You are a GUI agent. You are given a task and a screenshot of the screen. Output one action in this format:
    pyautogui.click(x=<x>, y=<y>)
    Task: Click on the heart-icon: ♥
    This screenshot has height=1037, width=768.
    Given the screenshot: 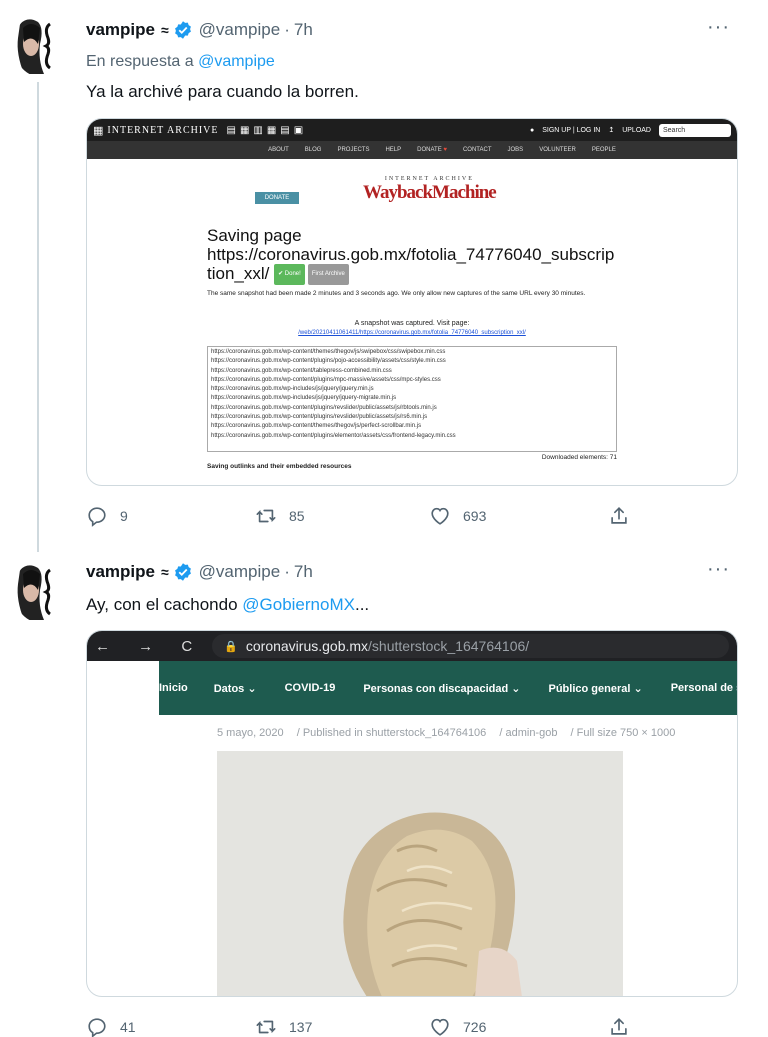 What is the action you would take?
    pyautogui.click(x=445, y=150)
    